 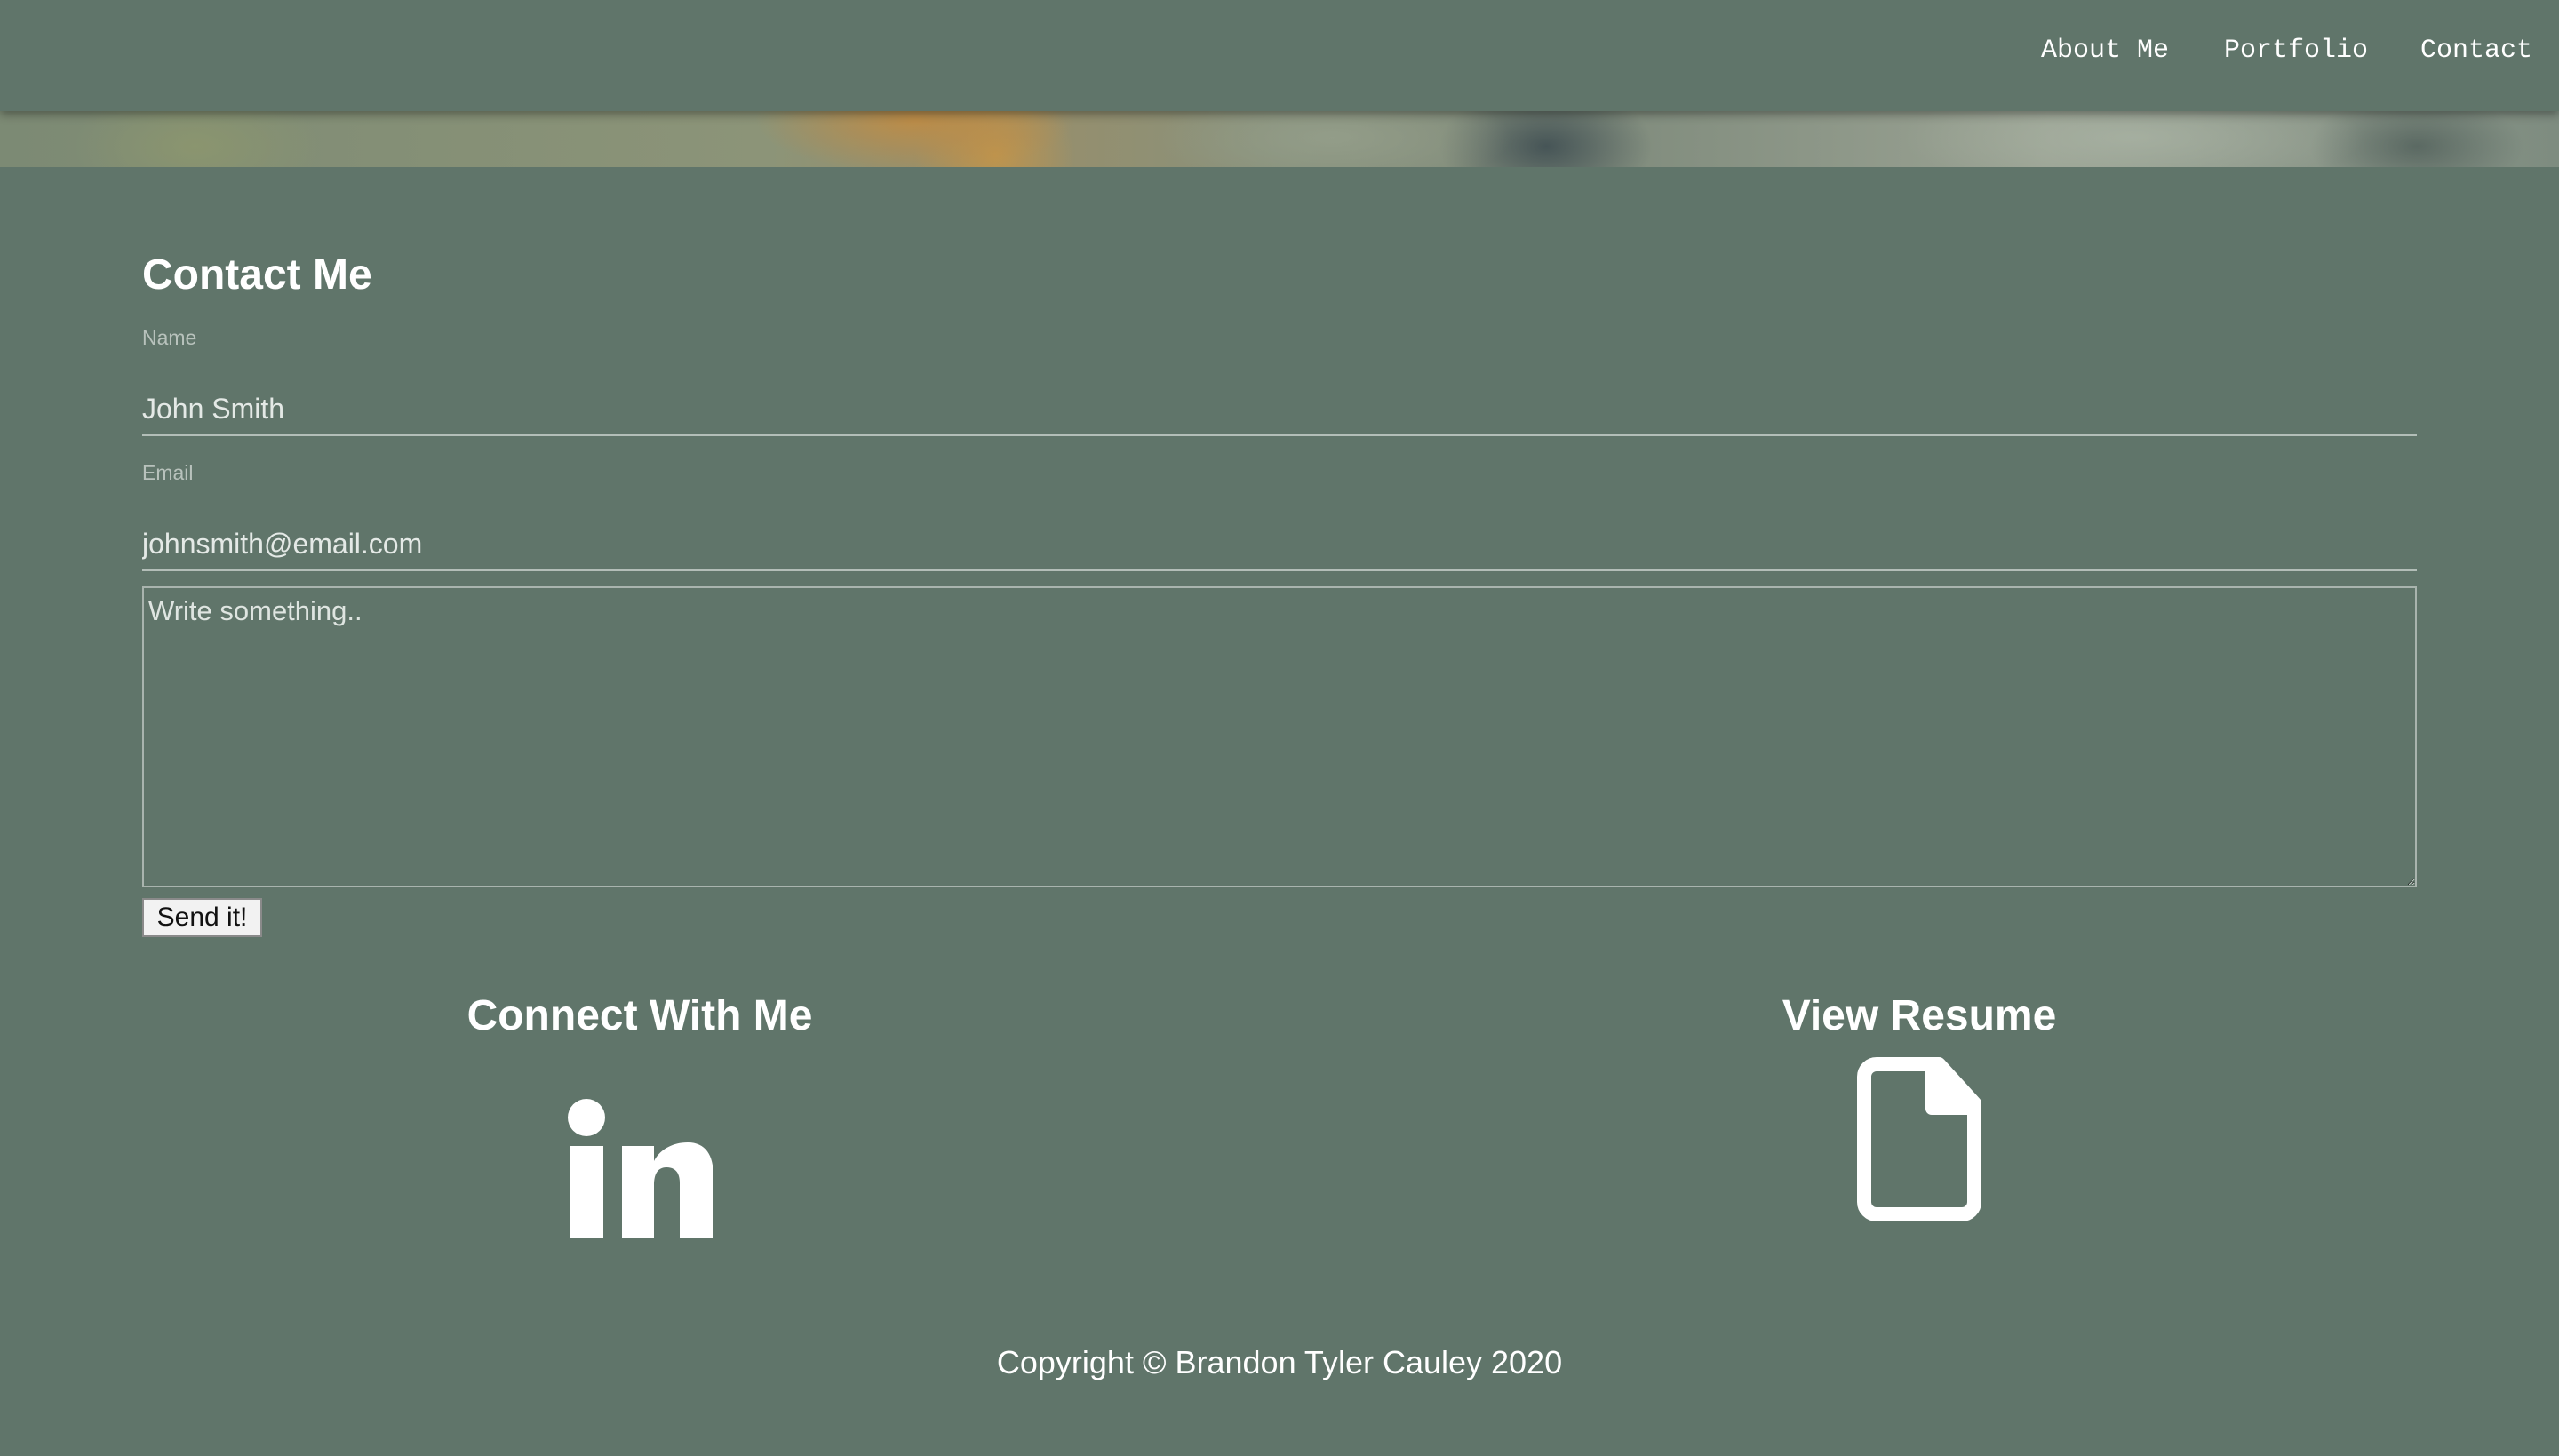 I want to click on top-navbar: About Me Portfolio Contact, so click(x=1279, y=55).